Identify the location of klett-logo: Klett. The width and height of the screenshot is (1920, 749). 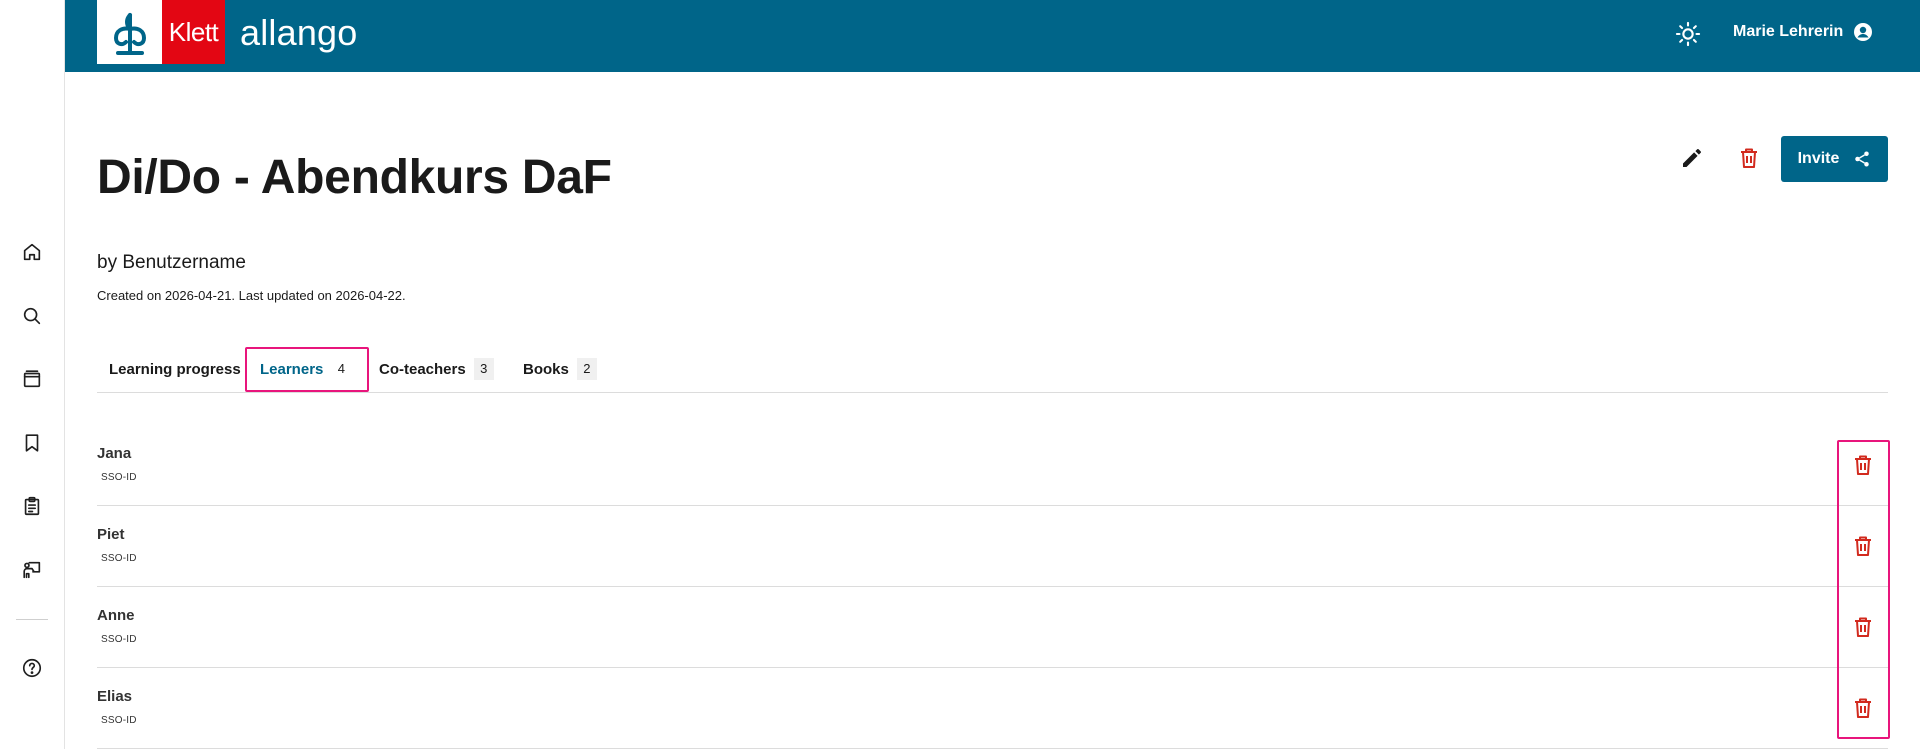
(161, 32).